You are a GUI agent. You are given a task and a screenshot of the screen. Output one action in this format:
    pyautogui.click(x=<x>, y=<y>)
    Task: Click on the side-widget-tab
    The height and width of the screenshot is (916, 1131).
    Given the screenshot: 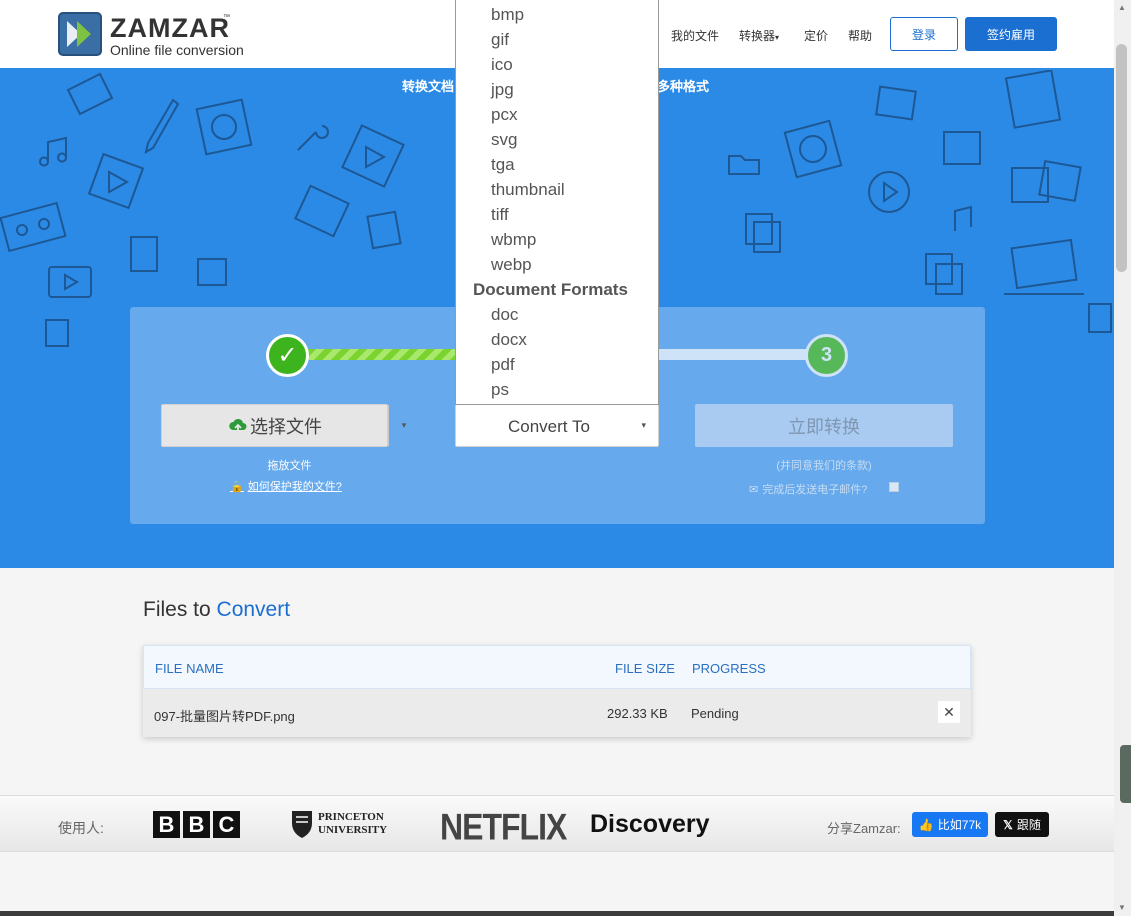 What is the action you would take?
    pyautogui.click(x=1125, y=774)
    